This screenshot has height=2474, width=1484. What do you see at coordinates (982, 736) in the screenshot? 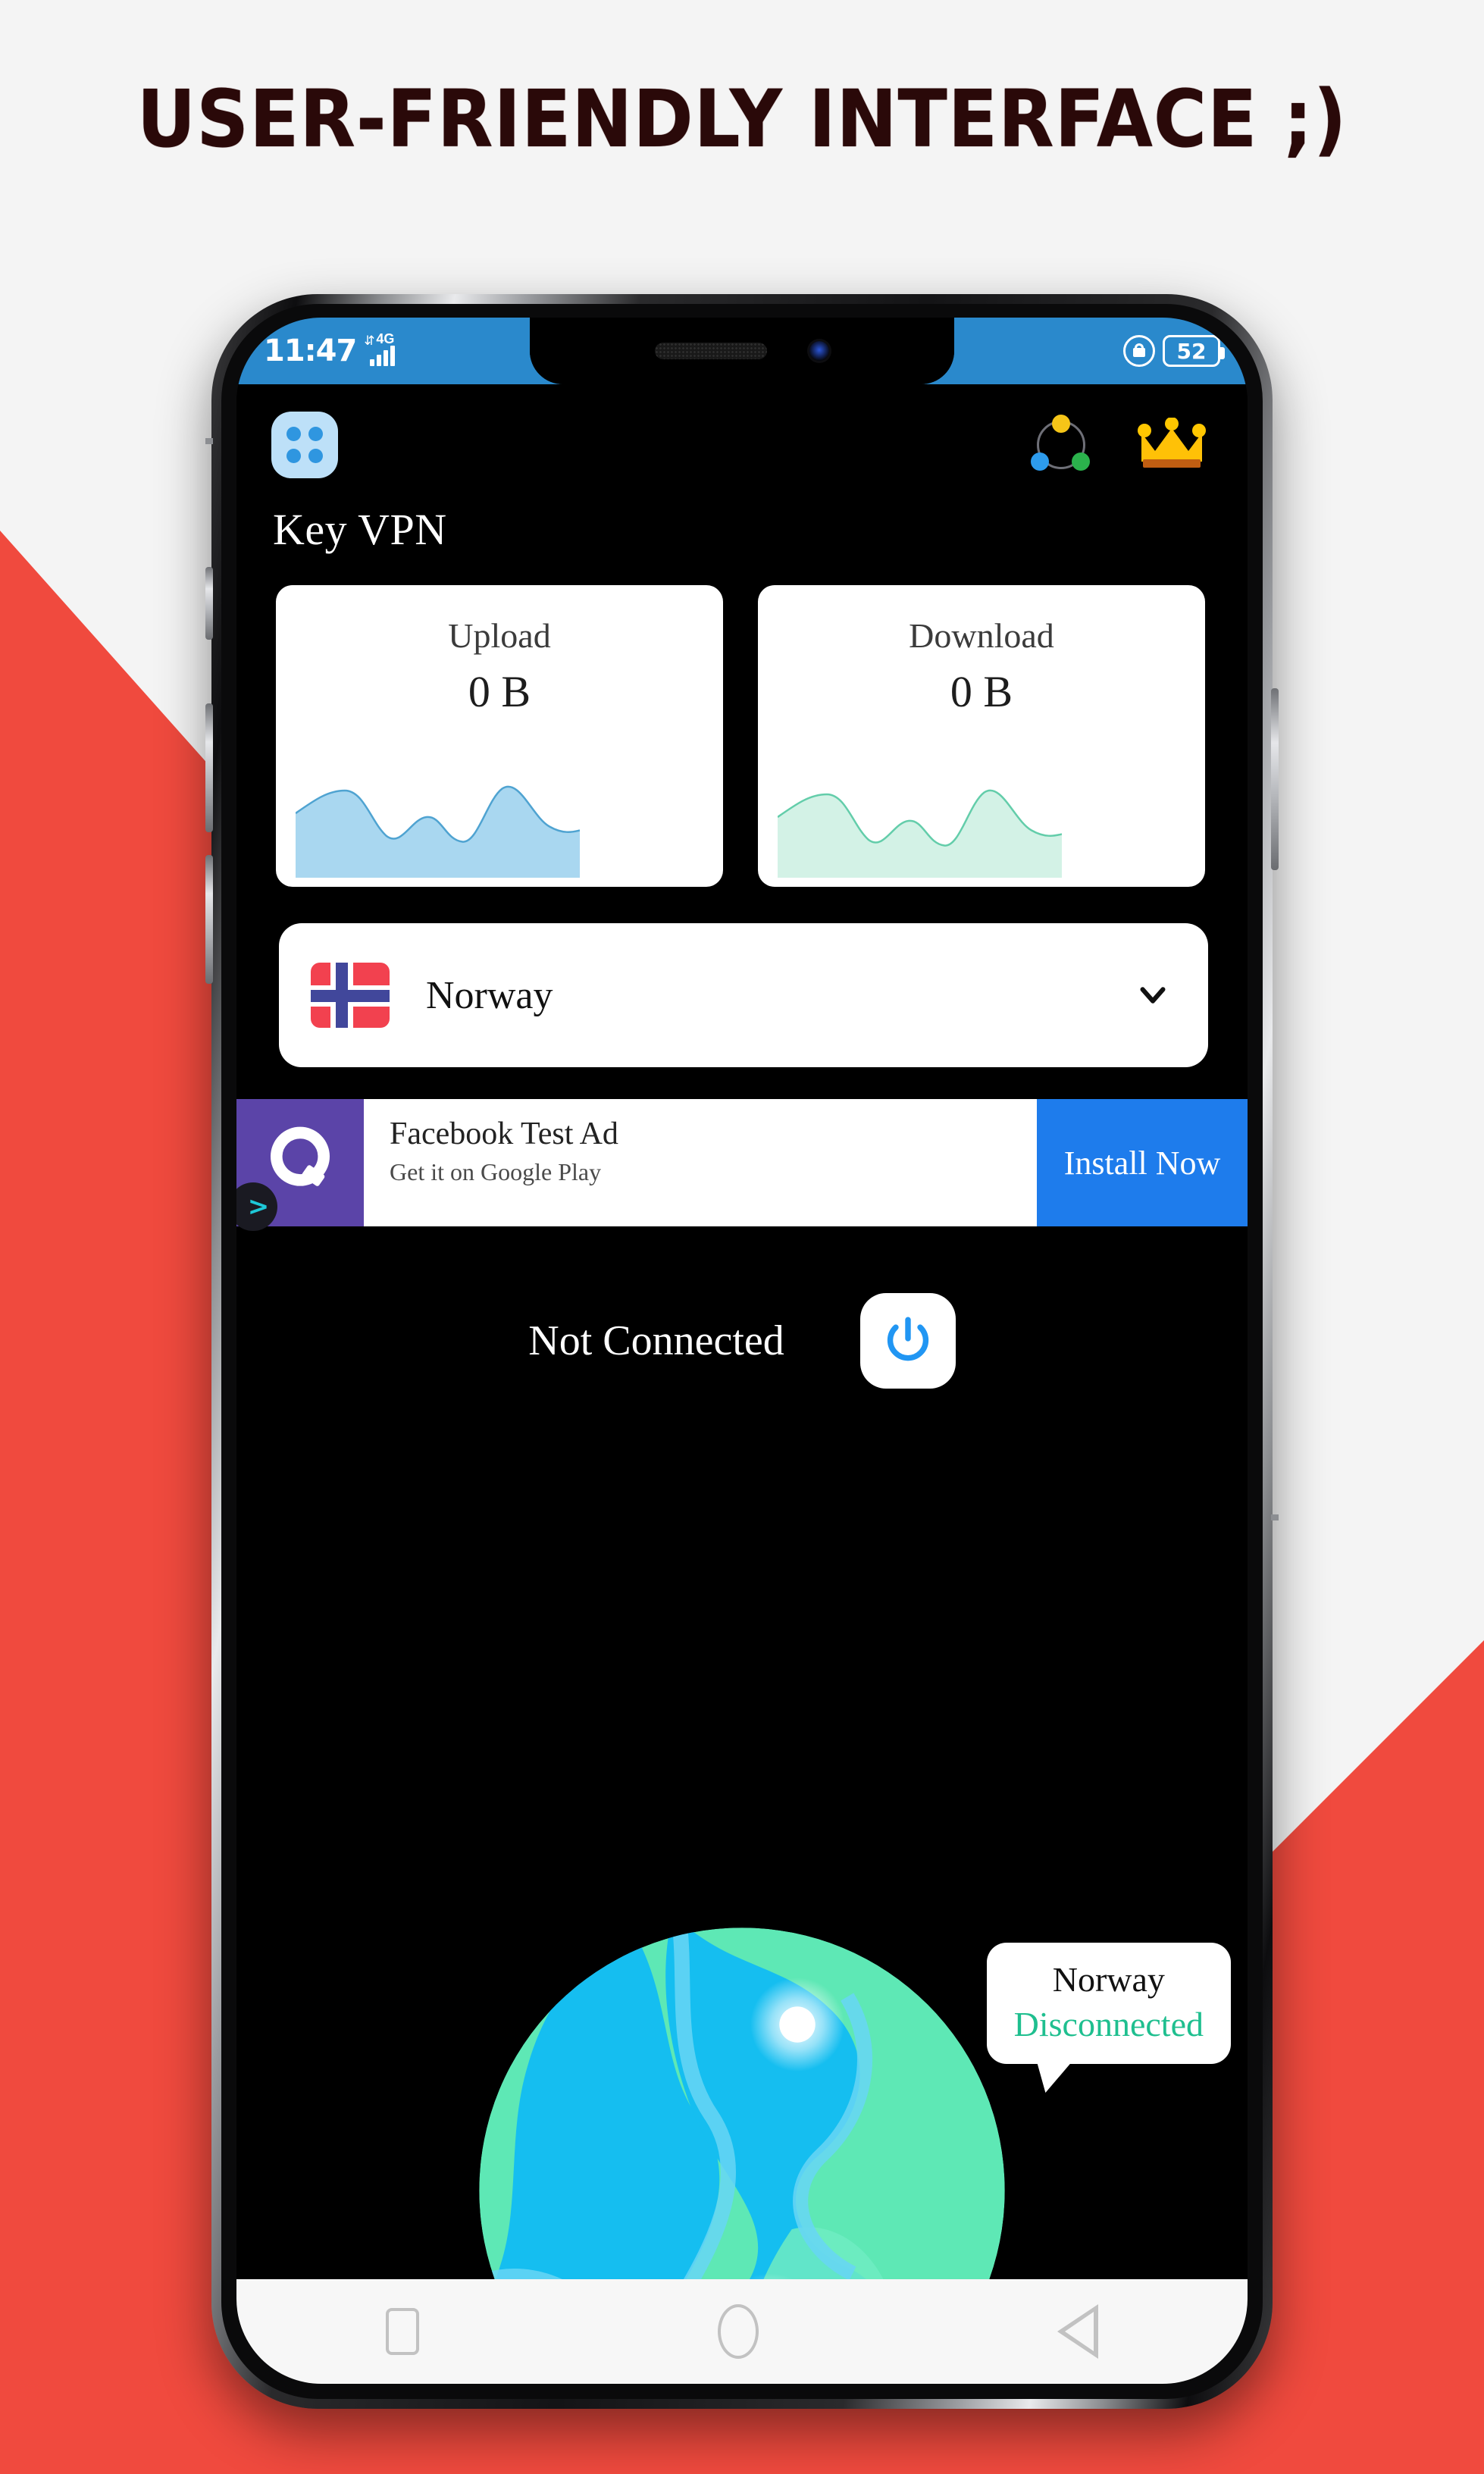
I see `download-card: Download 0 B` at bounding box center [982, 736].